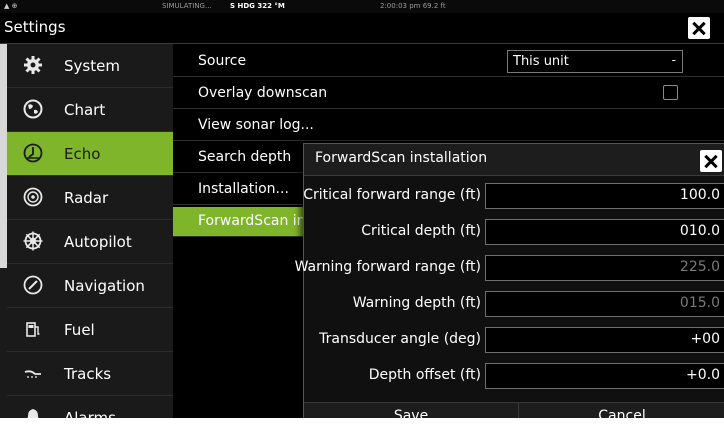 The height and width of the screenshot is (438, 724). I want to click on critical-depth-field: Critical depth (ft) 010.0, so click(514, 232).